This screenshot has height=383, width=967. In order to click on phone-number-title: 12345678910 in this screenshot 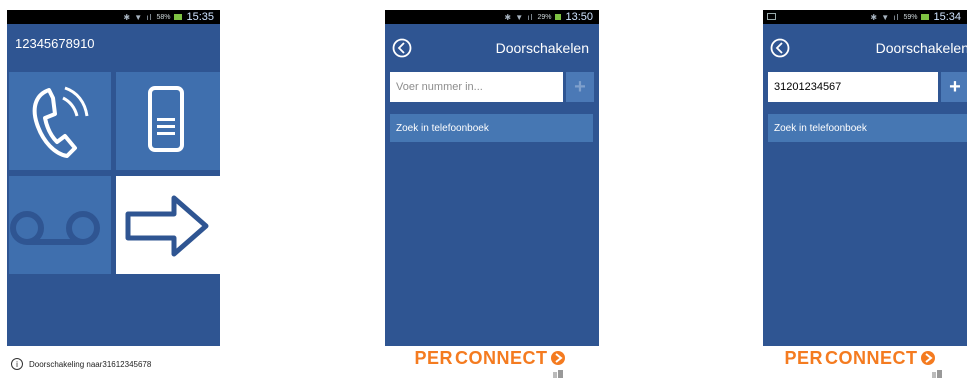, I will do `click(55, 43)`.